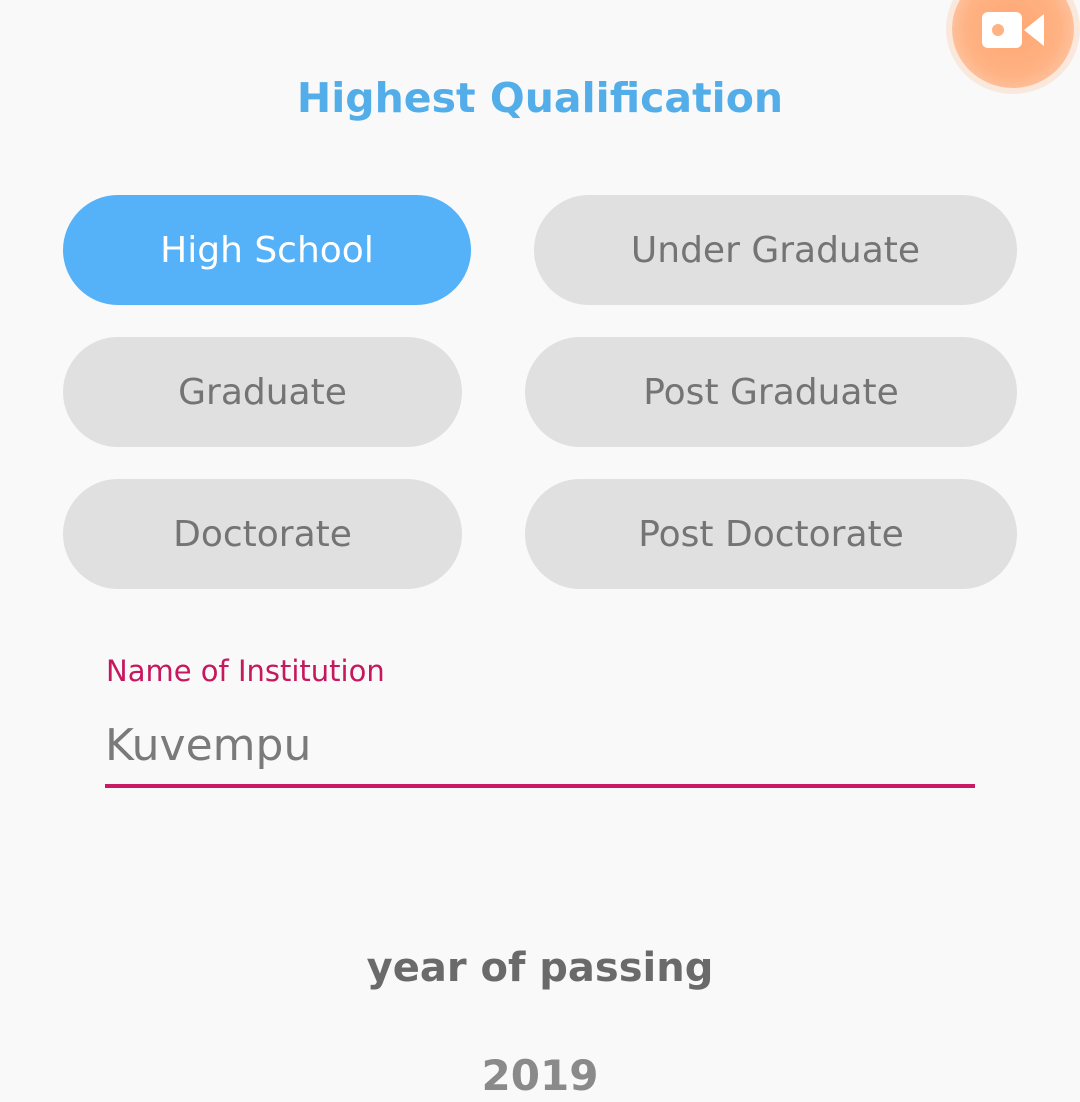  Describe the element at coordinates (1013, 30) in the screenshot. I see `video-camera-icon` at that location.